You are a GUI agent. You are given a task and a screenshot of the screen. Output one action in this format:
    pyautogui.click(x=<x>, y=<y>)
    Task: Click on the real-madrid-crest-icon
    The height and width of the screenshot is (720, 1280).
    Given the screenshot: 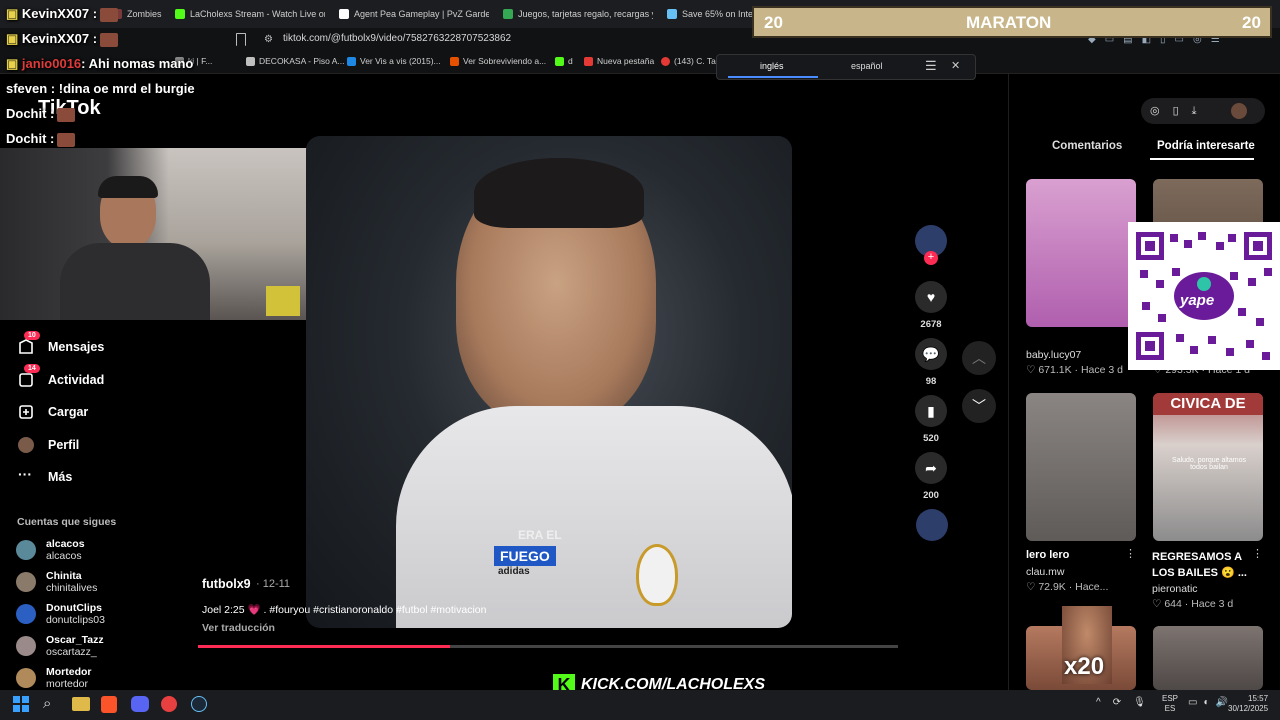 What is the action you would take?
    pyautogui.click(x=657, y=575)
    